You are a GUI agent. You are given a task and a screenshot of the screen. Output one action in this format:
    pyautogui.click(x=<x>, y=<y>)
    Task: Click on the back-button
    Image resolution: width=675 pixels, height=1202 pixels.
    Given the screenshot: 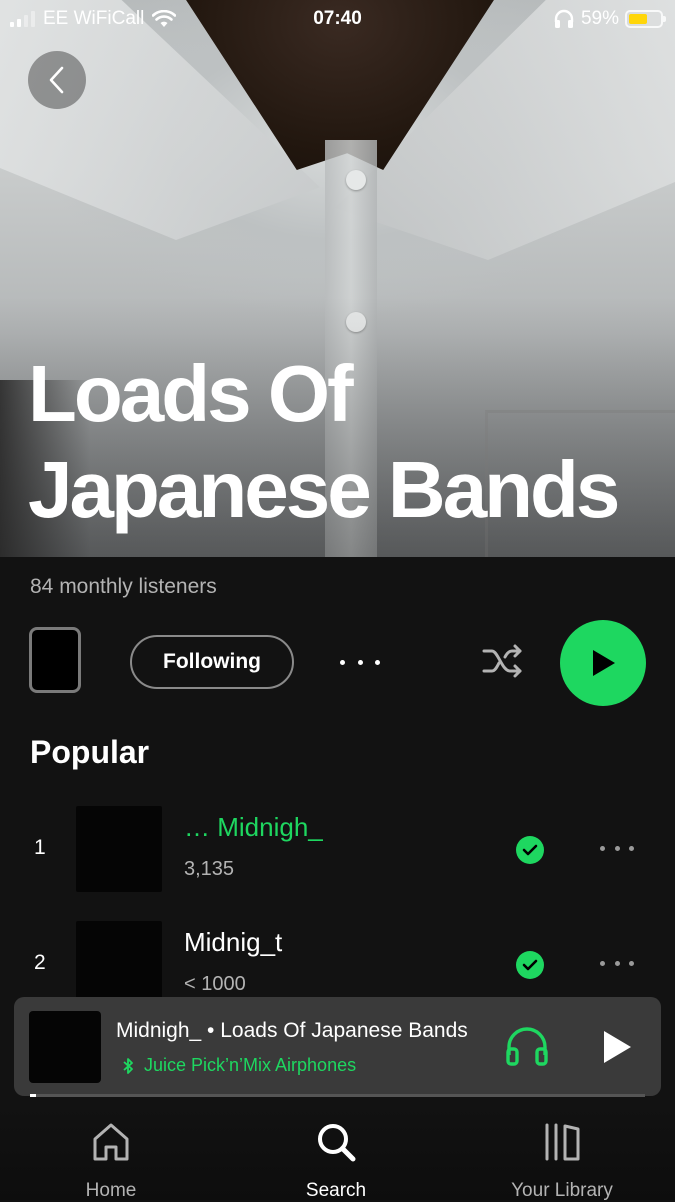 What is the action you would take?
    pyautogui.click(x=57, y=80)
    